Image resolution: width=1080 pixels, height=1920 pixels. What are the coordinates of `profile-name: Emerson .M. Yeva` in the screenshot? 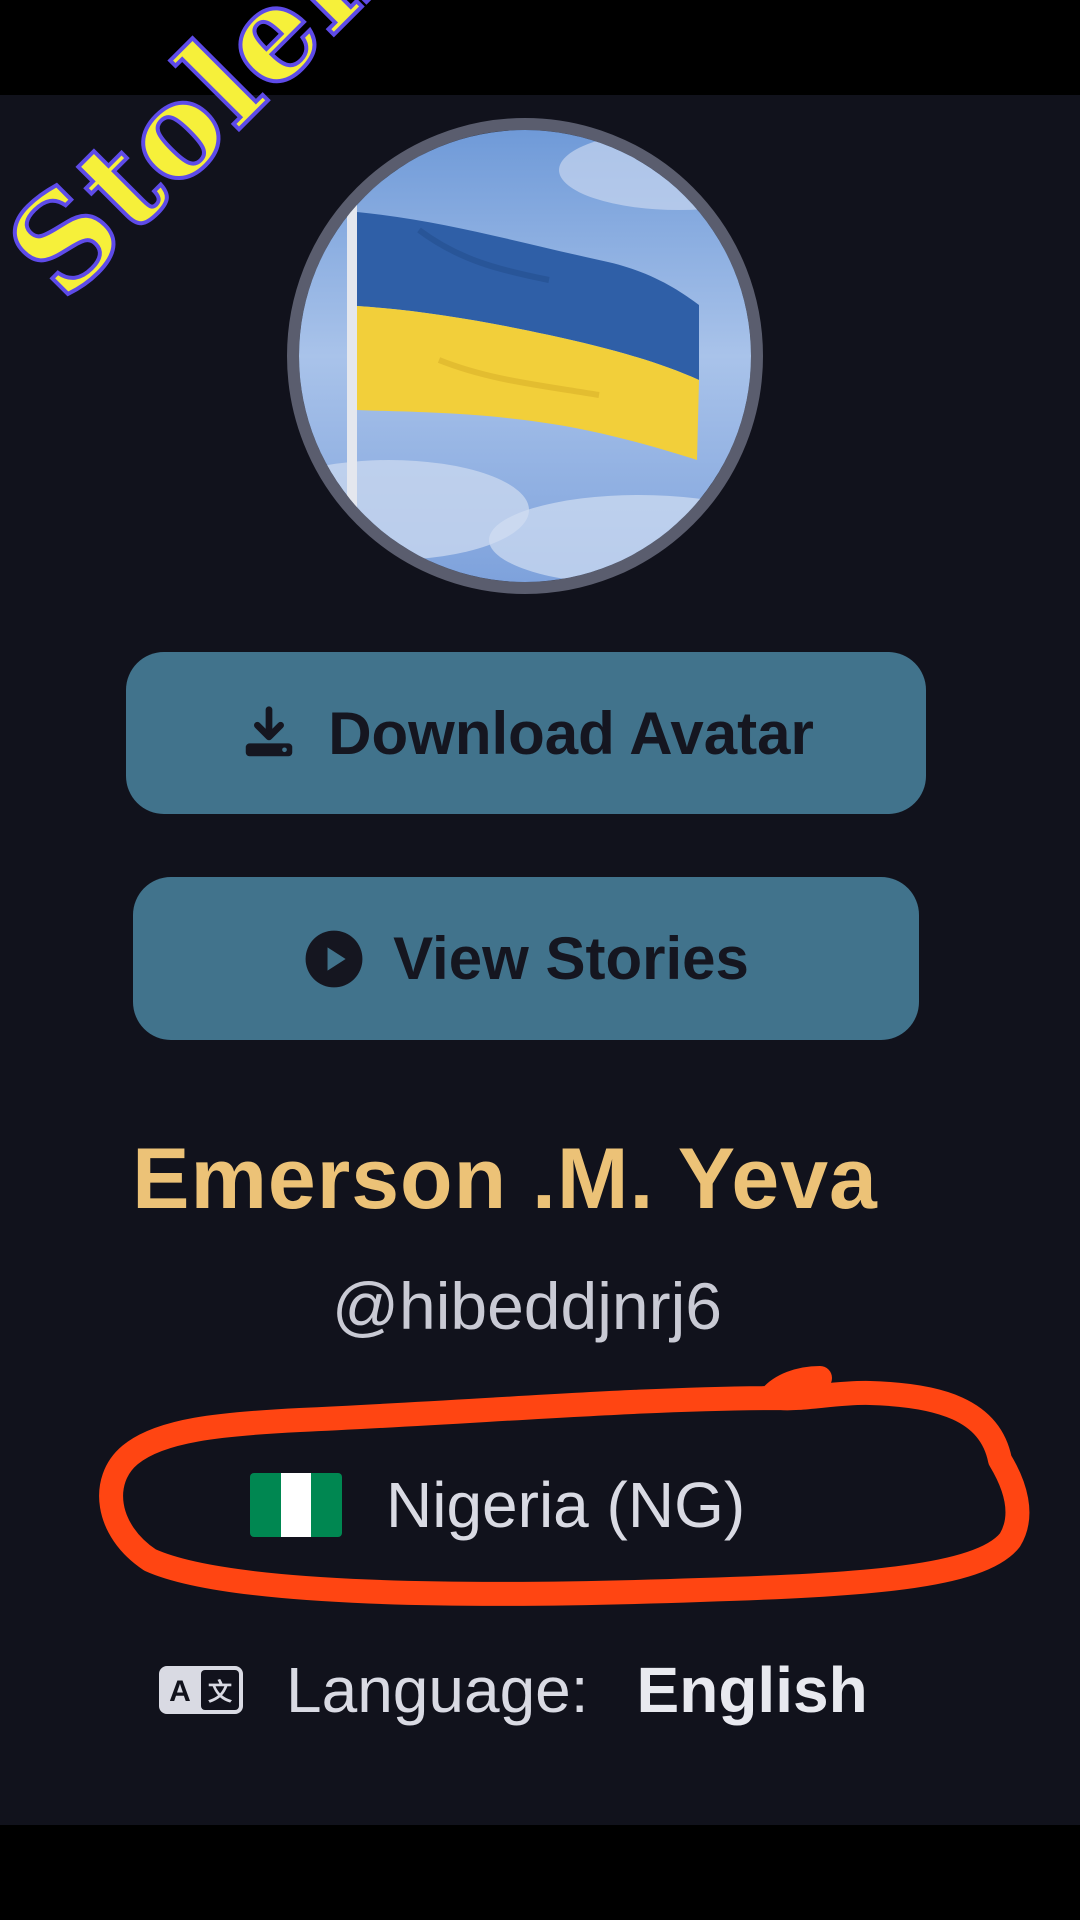 It's located at (505, 1179).